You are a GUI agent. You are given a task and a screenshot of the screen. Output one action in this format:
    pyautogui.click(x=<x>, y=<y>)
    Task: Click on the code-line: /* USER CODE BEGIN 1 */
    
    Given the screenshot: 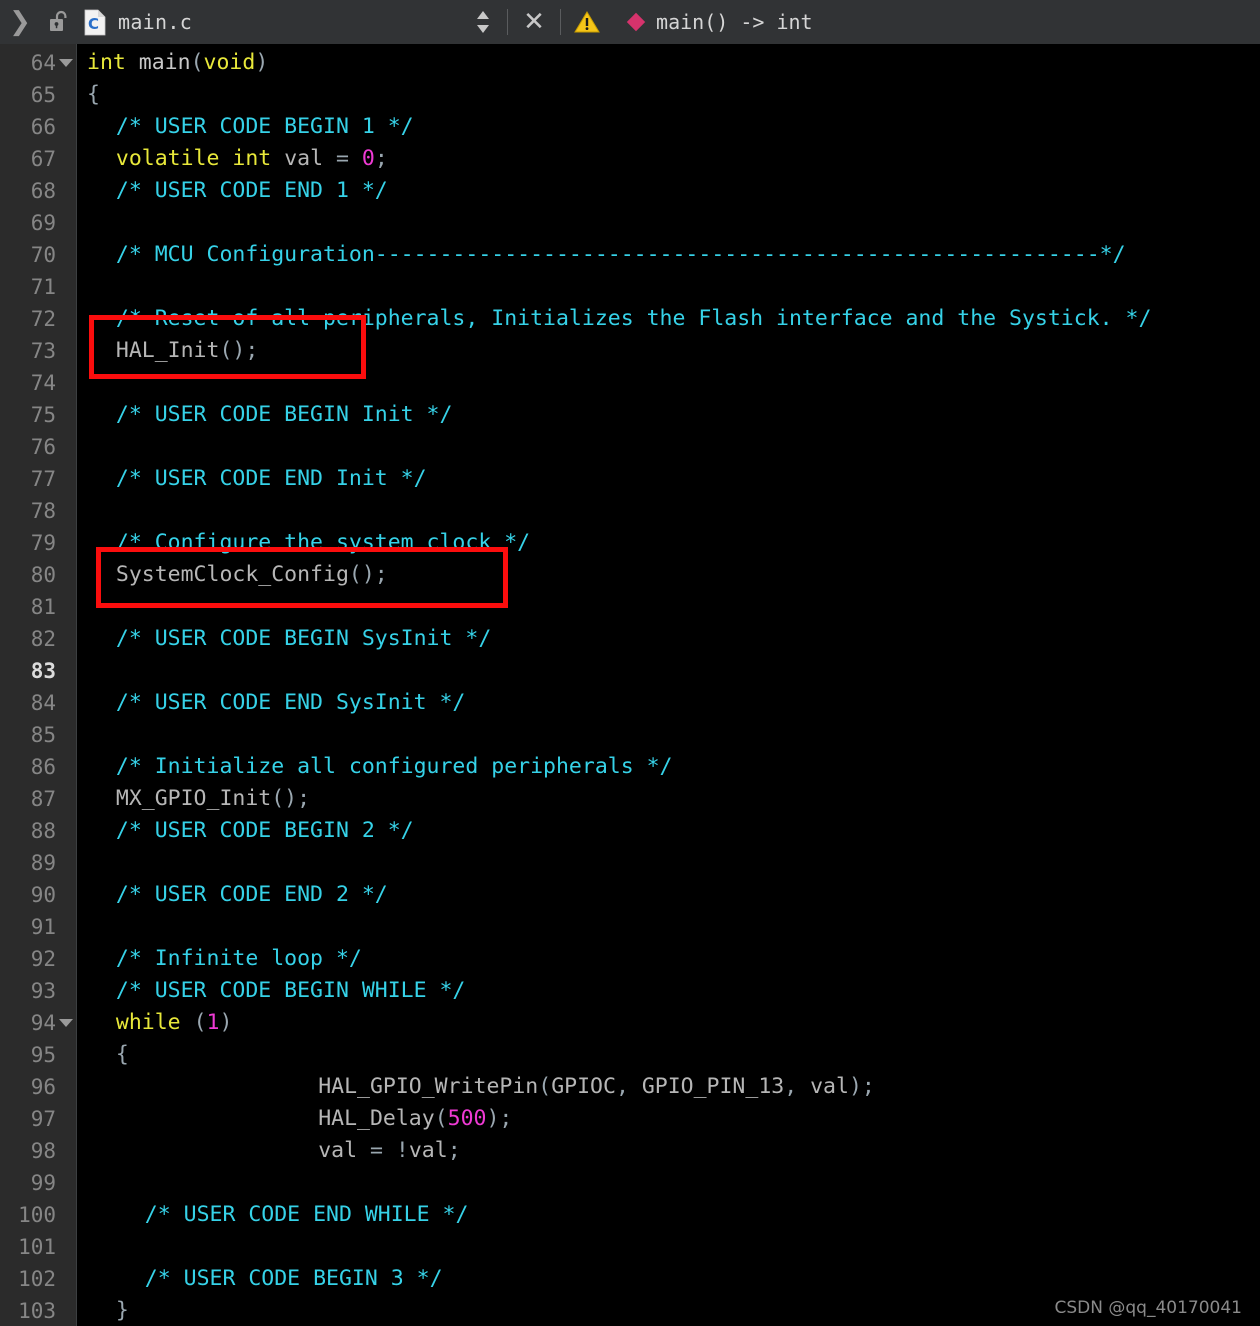 What is the action you would take?
    pyautogui.click(x=265, y=127)
    